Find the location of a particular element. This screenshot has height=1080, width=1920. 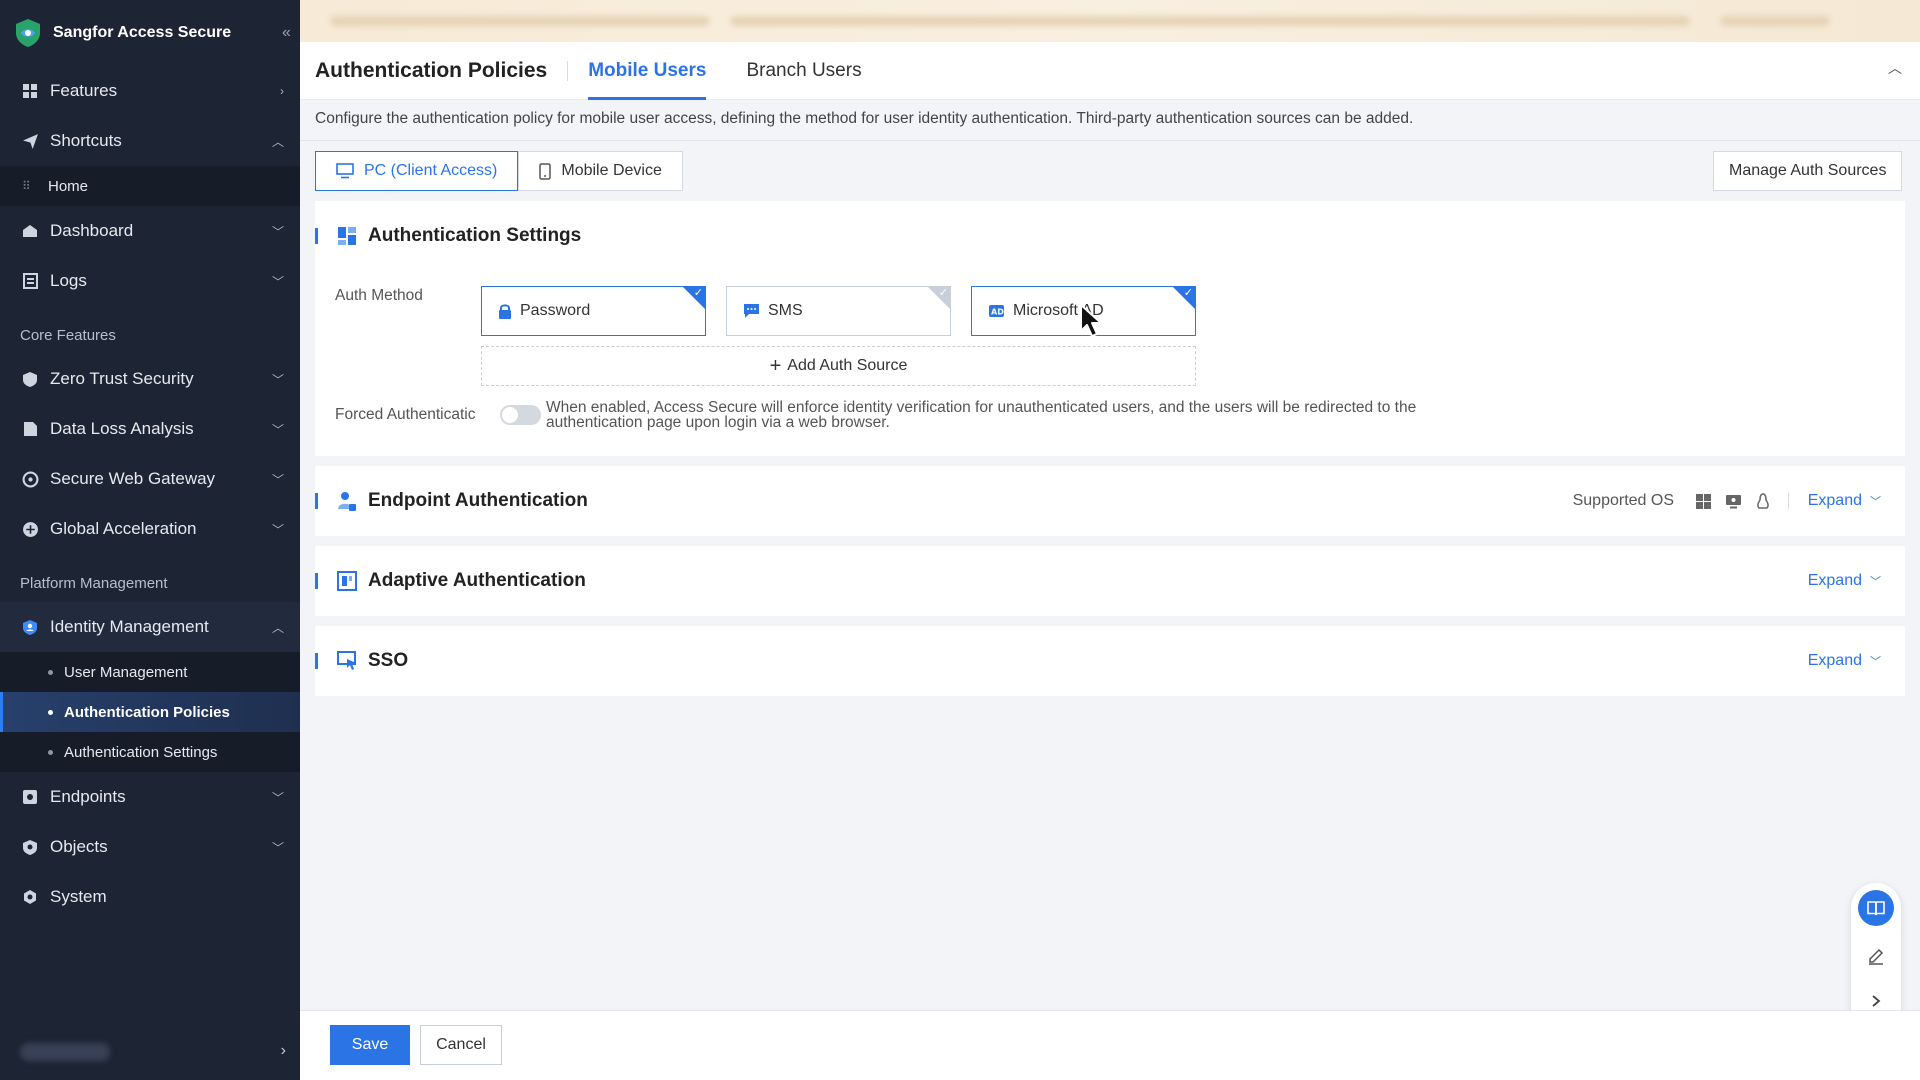

tab-label: PC (Client Access) is located at coordinates (431, 170).